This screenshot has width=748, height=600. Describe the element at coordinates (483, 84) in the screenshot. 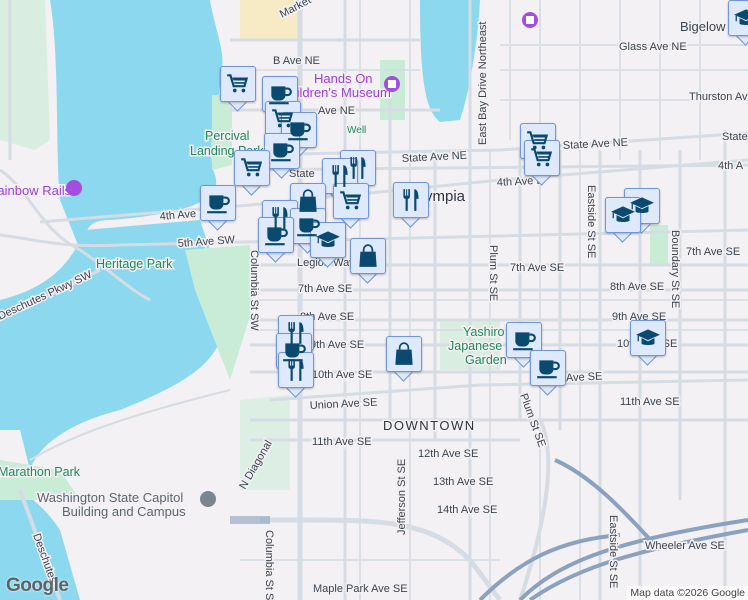

I see `street-label: East Bay Drive Northeast` at that location.